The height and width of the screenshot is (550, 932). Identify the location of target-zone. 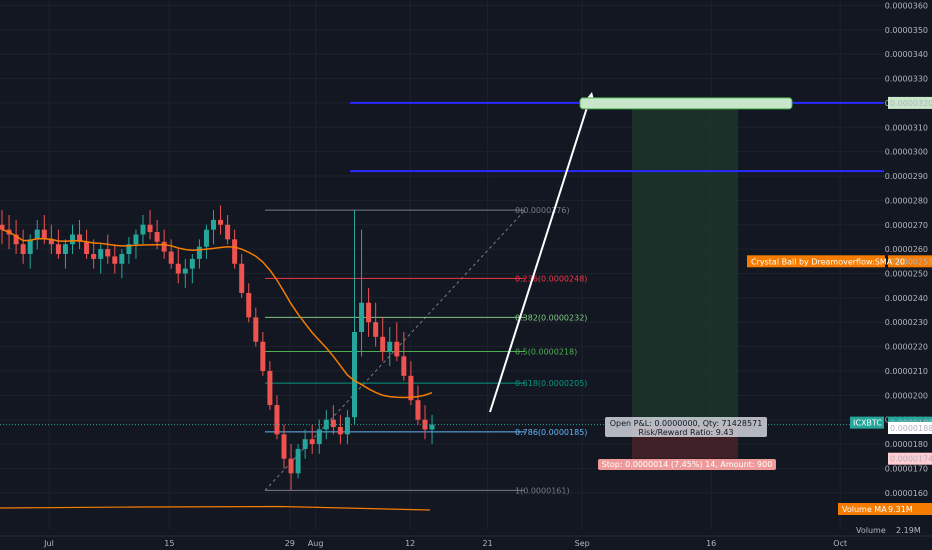
(685, 263).